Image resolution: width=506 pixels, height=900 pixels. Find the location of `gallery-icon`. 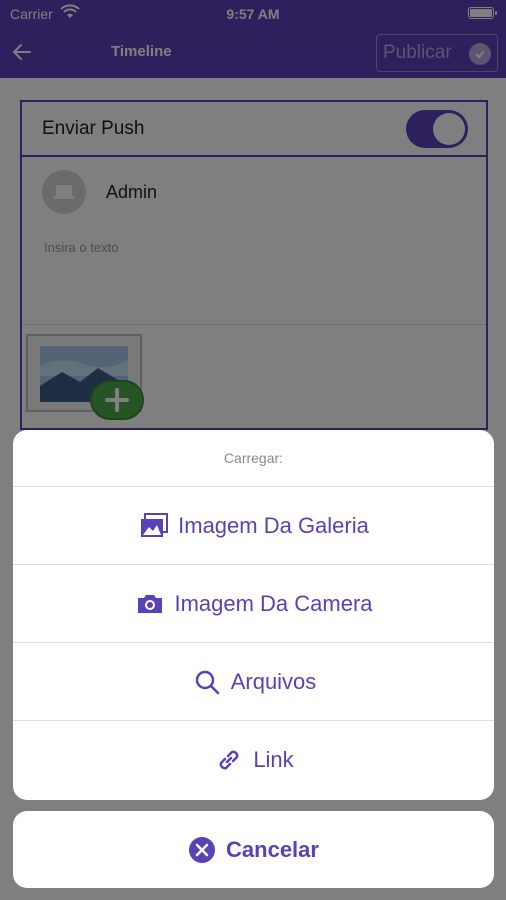

gallery-icon is located at coordinates (154, 526).